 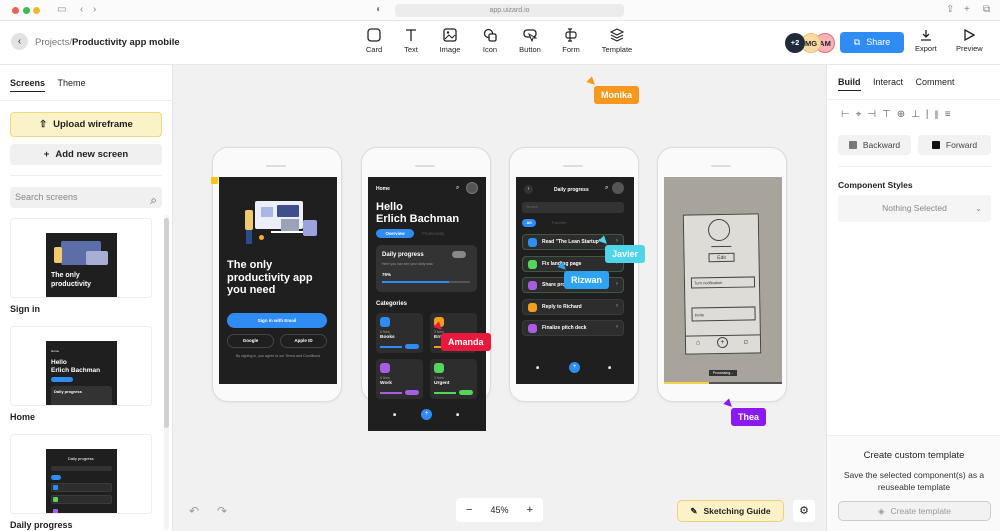 What do you see at coordinates (433, 233) in the screenshot?
I see `tab-productivity: Productivity` at bounding box center [433, 233].